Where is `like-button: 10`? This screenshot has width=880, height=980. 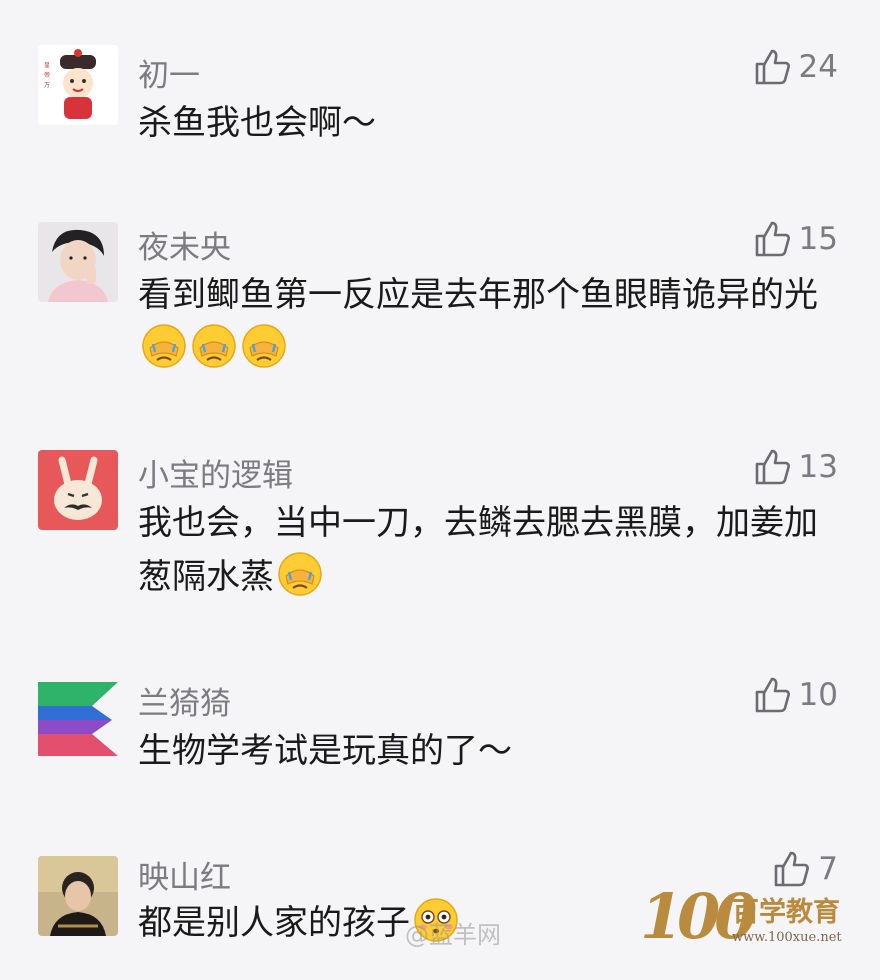 like-button: 10 is located at coordinates (795, 695).